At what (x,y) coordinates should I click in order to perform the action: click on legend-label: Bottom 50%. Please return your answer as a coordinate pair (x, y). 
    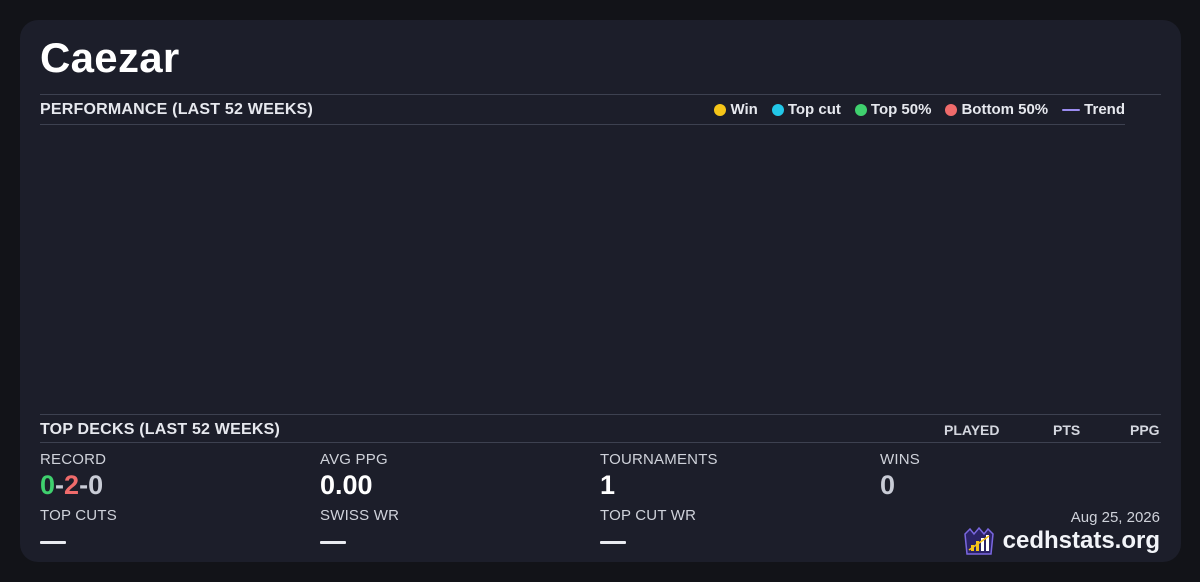
    Looking at the image, I should click on (1005, 109).